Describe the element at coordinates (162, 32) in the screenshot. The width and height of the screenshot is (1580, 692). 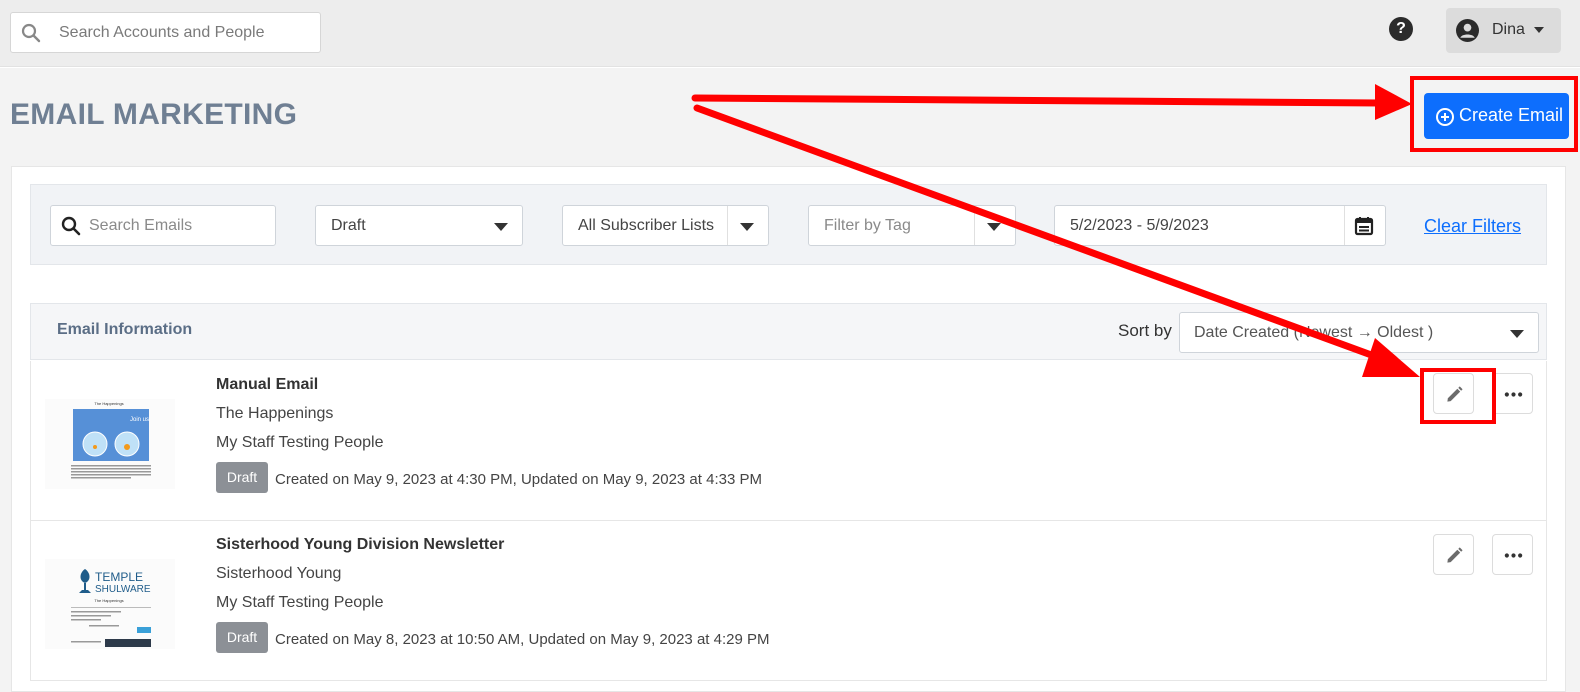
I see `global-search-placeholder: Search Accounts and People` at that location.